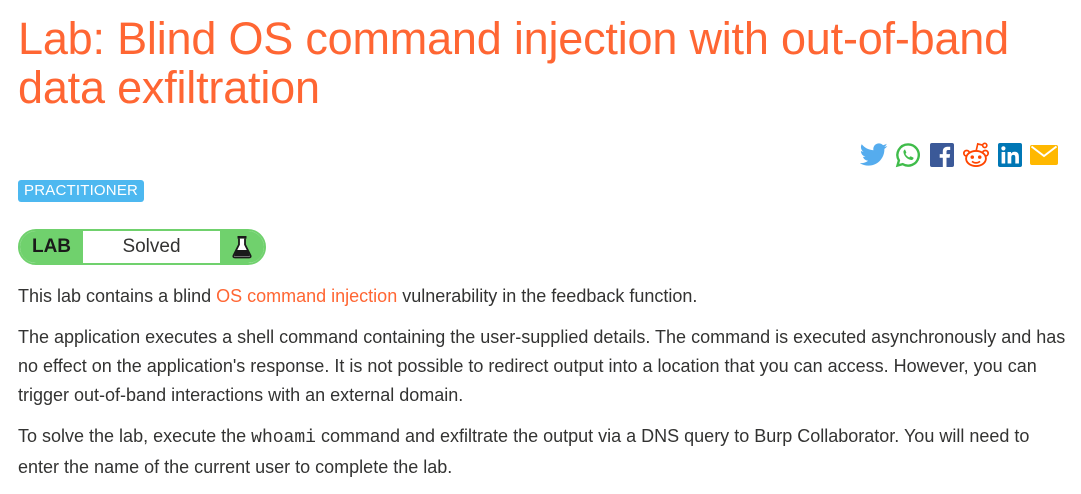 This screenshot has width=1081, height=494. I want to click on reddit-icon, so click(976, 155).